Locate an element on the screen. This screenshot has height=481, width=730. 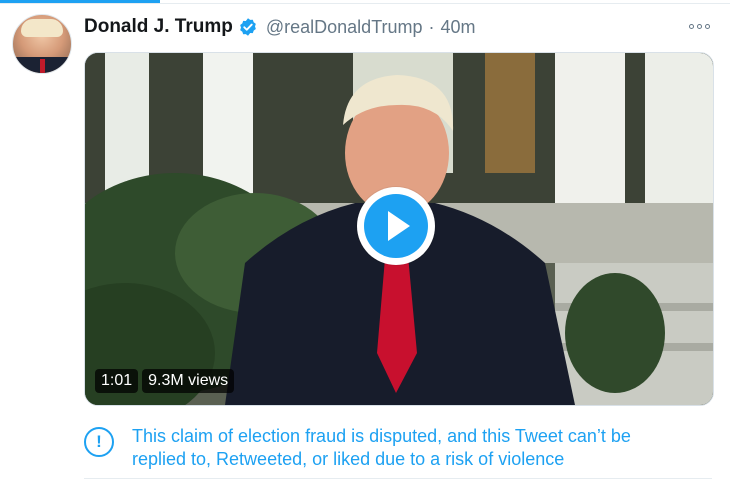
author-name: Donald J. Trump is located at coordinates (158, 27).